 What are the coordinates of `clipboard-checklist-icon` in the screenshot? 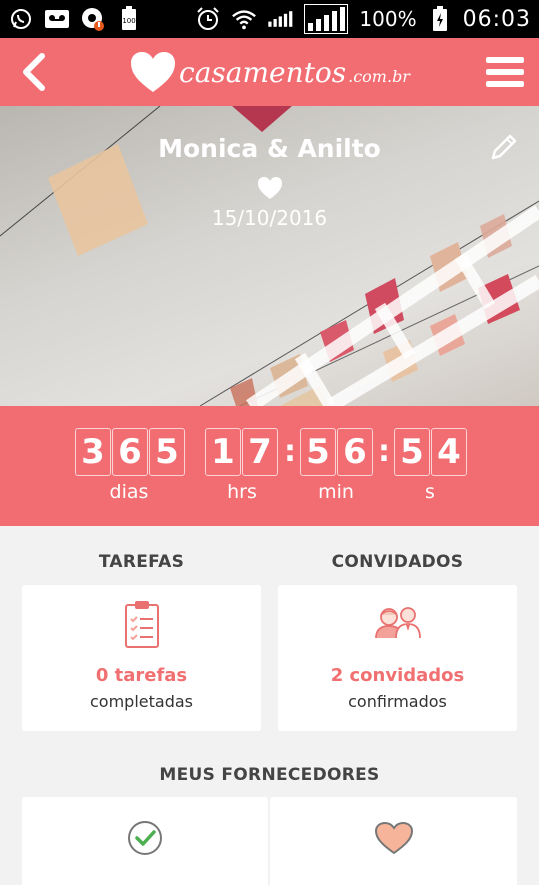 It's located at (141, 624).